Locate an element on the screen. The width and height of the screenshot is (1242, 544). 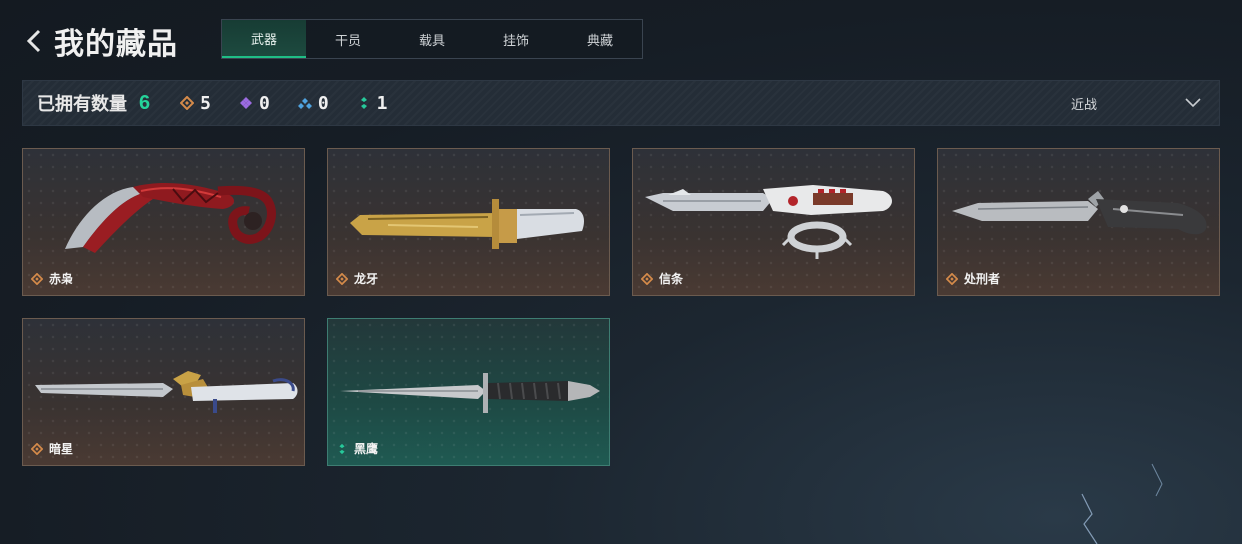
weapon-card: 赤枭 is located at coordinates (163, 222).